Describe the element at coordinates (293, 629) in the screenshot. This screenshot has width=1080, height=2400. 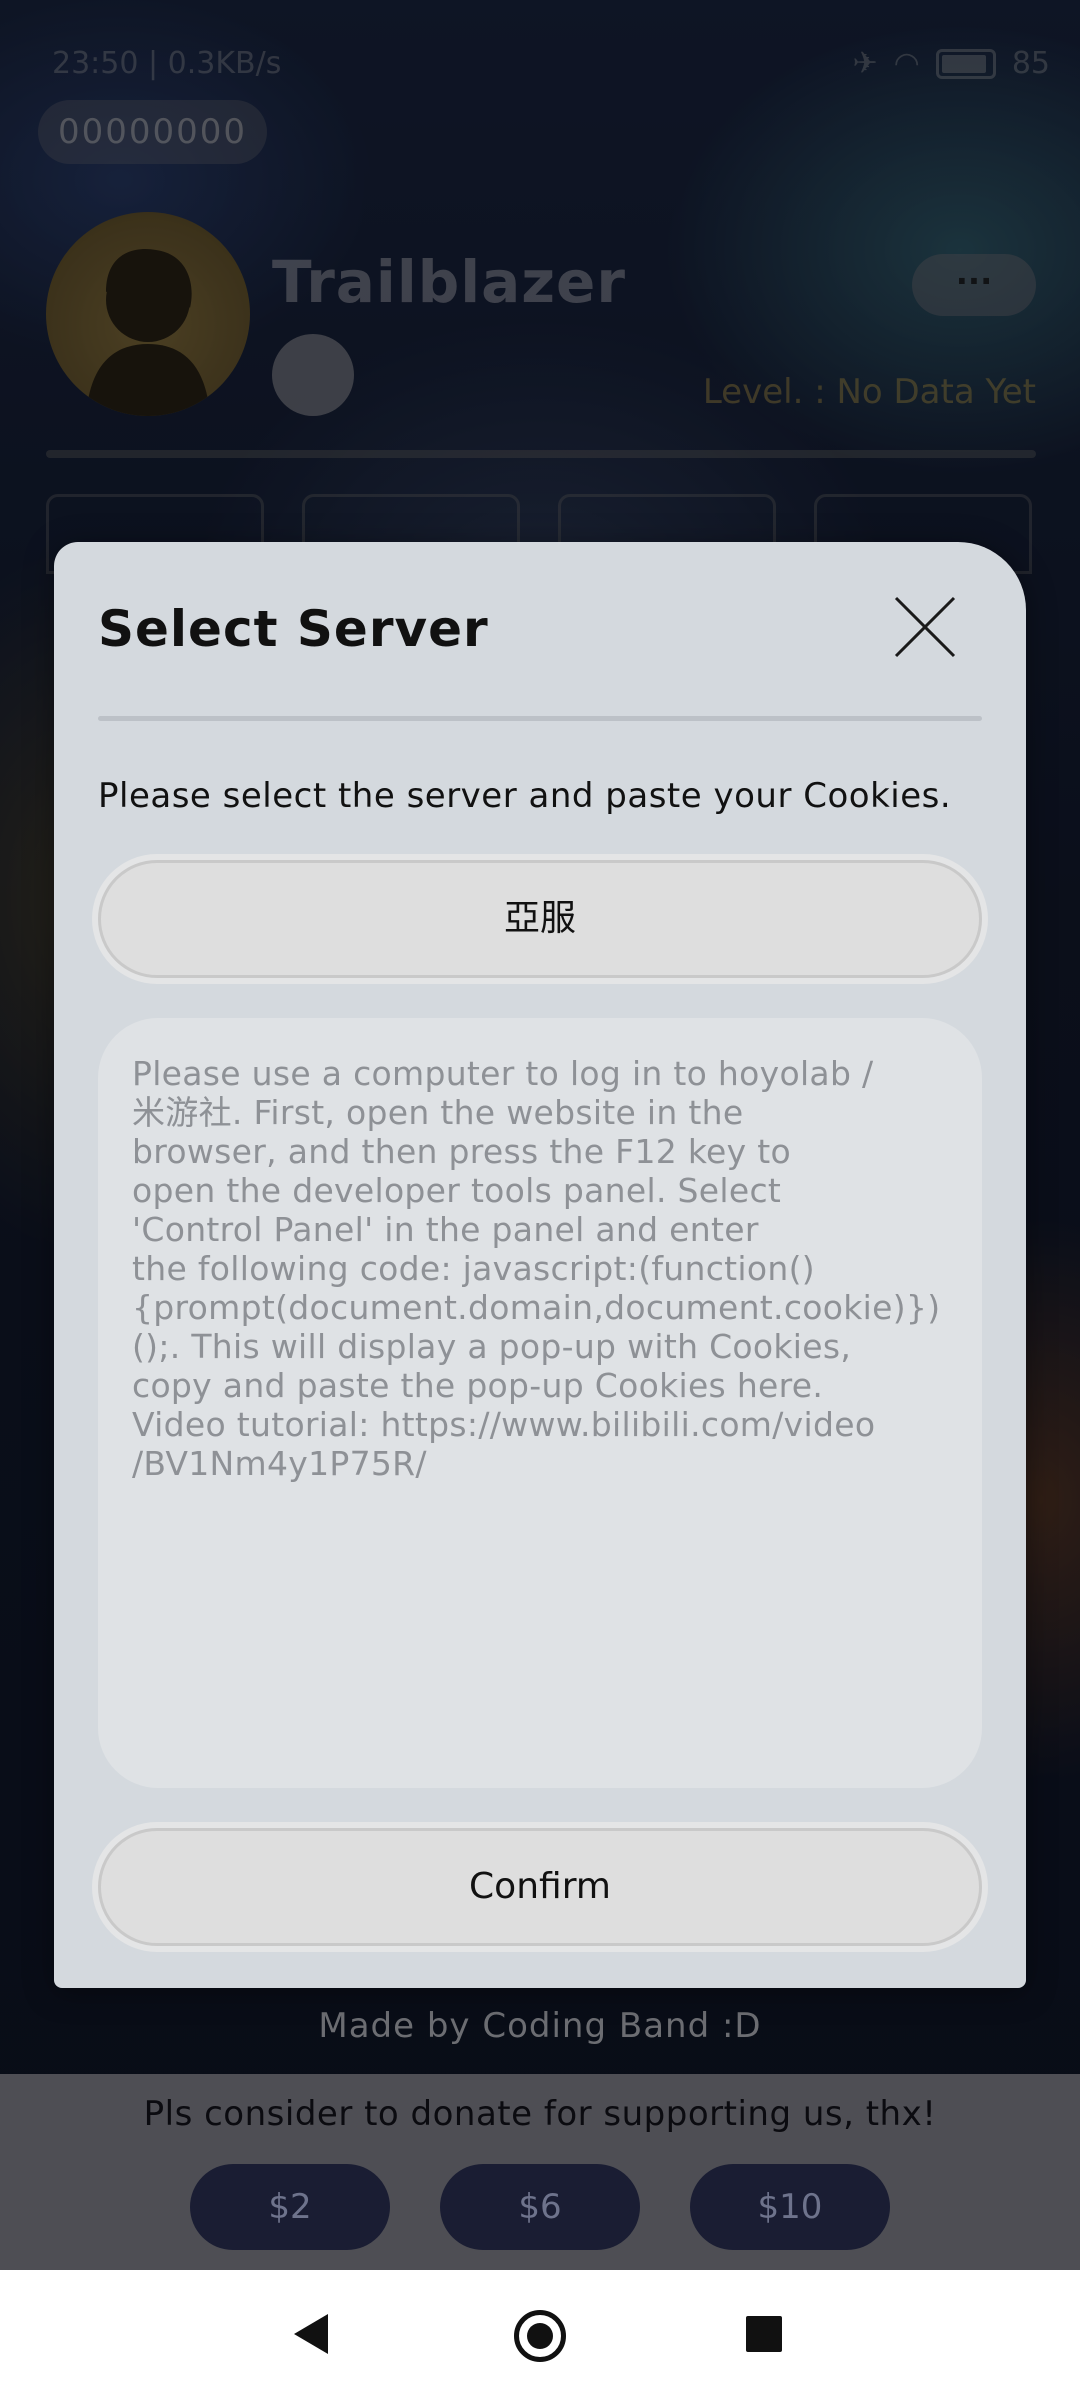
I see `dialog-title: Select Server` at that location.